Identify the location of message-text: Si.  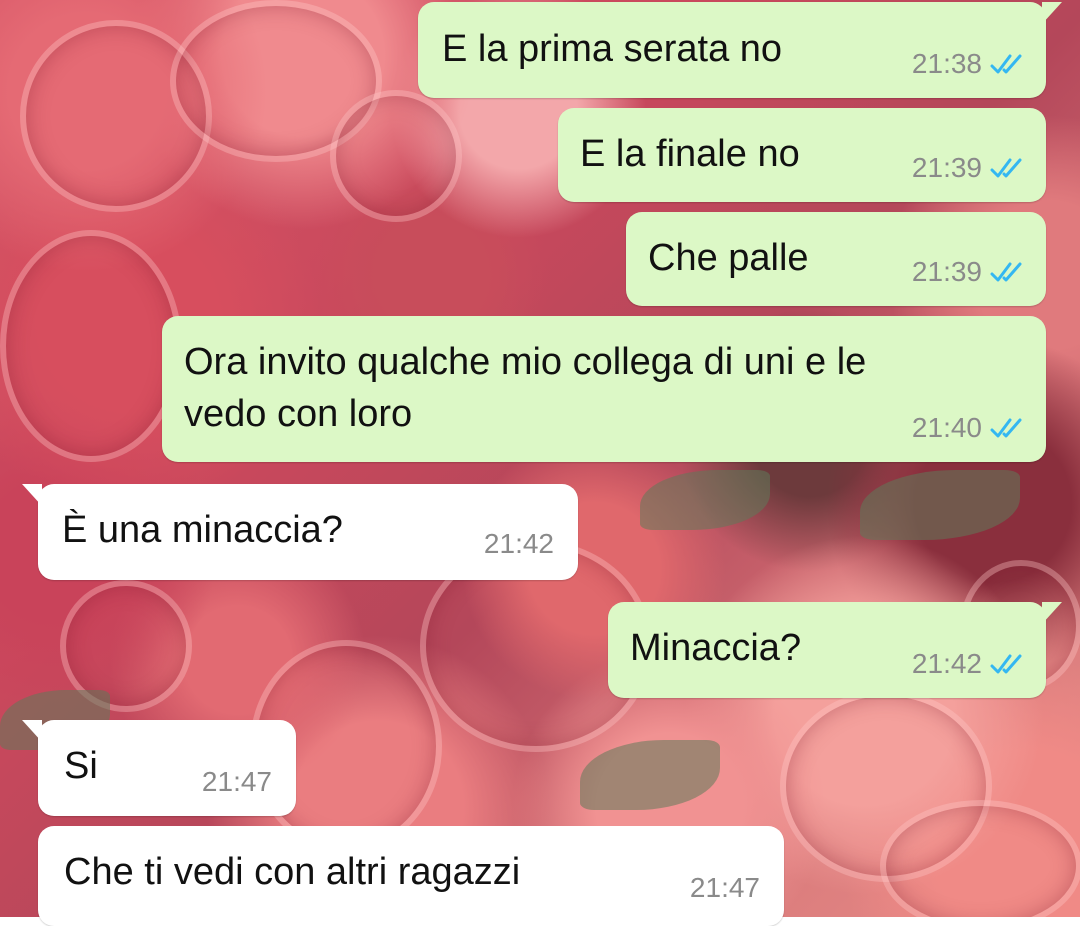
(81, 766).